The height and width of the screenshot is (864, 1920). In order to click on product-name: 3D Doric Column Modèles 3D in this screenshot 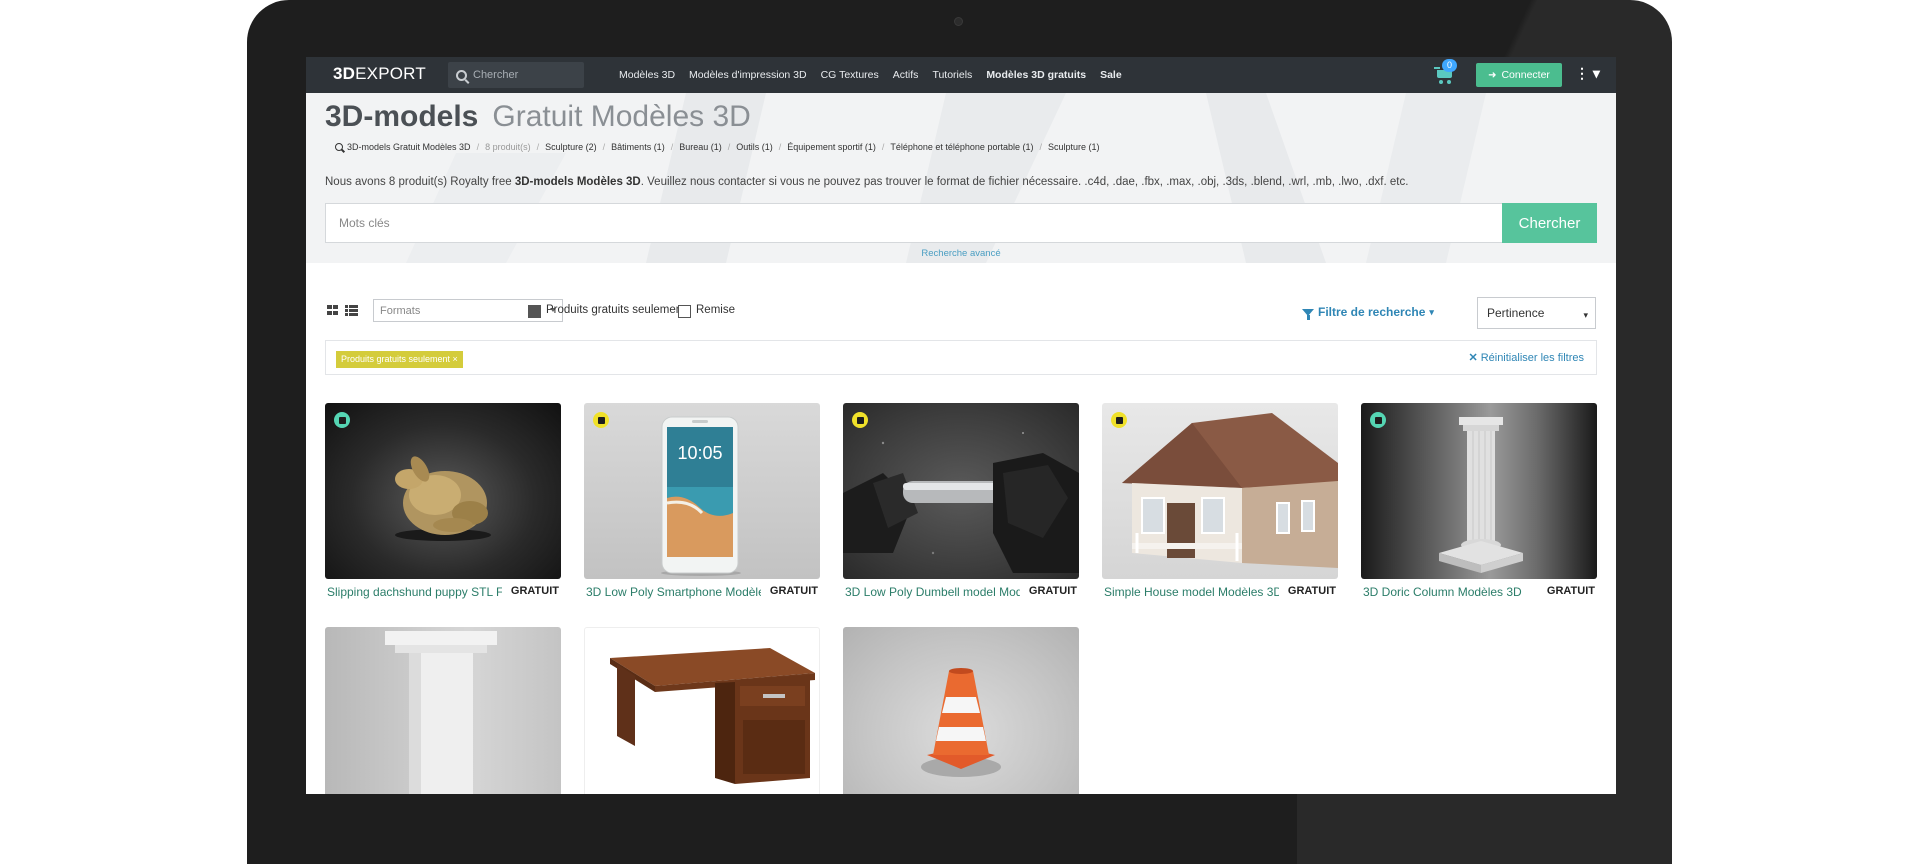, I will do `click(1450, 592)`.